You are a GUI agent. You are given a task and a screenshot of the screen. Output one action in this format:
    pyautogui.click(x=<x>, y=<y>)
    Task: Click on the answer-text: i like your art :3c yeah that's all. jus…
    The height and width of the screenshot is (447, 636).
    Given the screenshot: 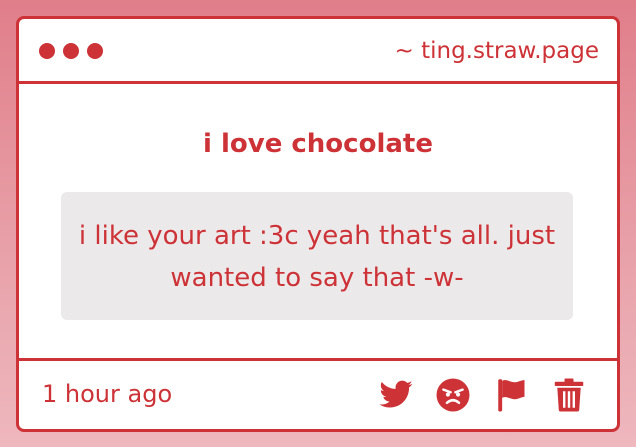 What is the action you would take?
    pyautogui.click(x=317, y=257)
    